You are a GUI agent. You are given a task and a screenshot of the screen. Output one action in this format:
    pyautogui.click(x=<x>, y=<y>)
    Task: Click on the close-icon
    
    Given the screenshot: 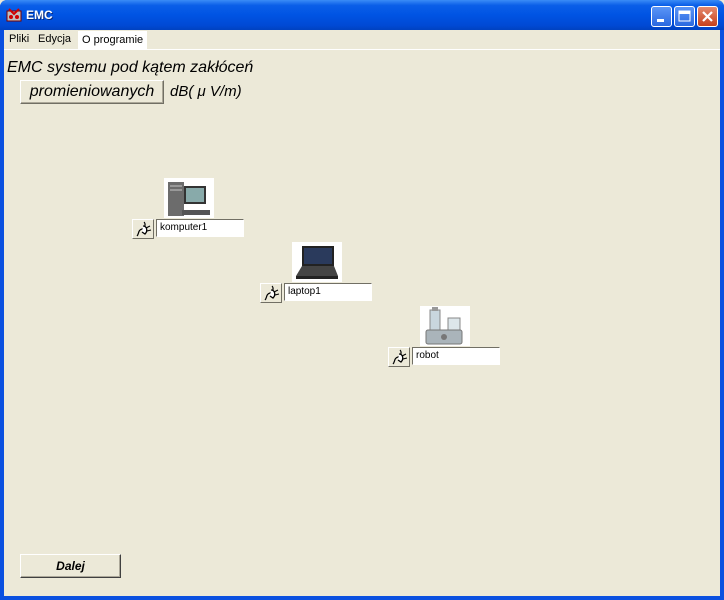 What is the action you would take?
    pyautogui.click(x=707, y=16)
    